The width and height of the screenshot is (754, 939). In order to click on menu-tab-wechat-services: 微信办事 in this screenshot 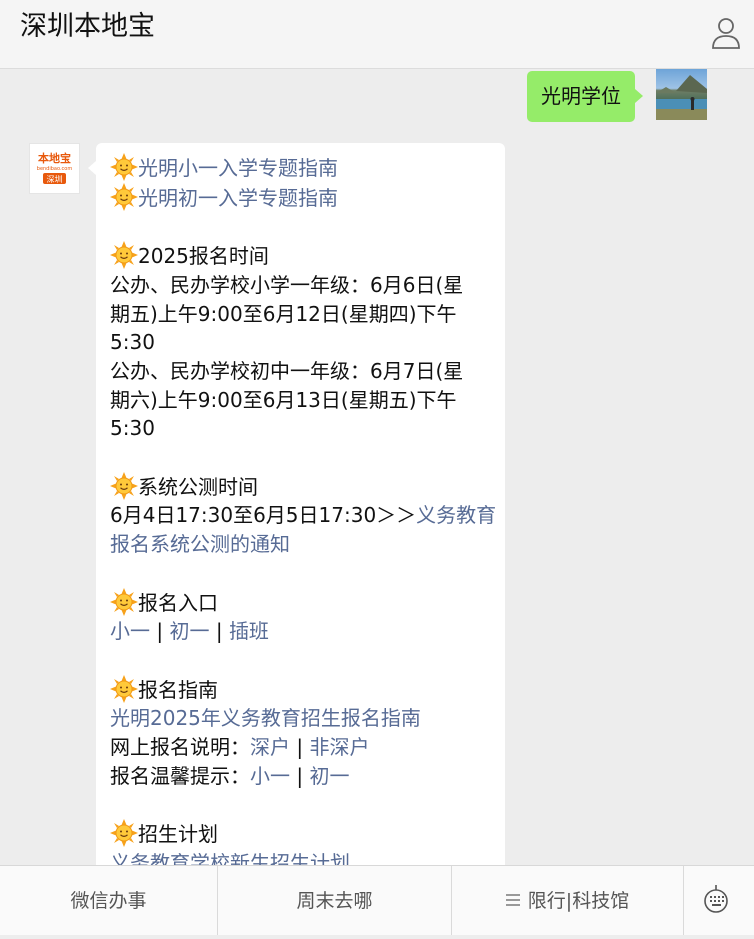, I will do `click(109, 900)`.